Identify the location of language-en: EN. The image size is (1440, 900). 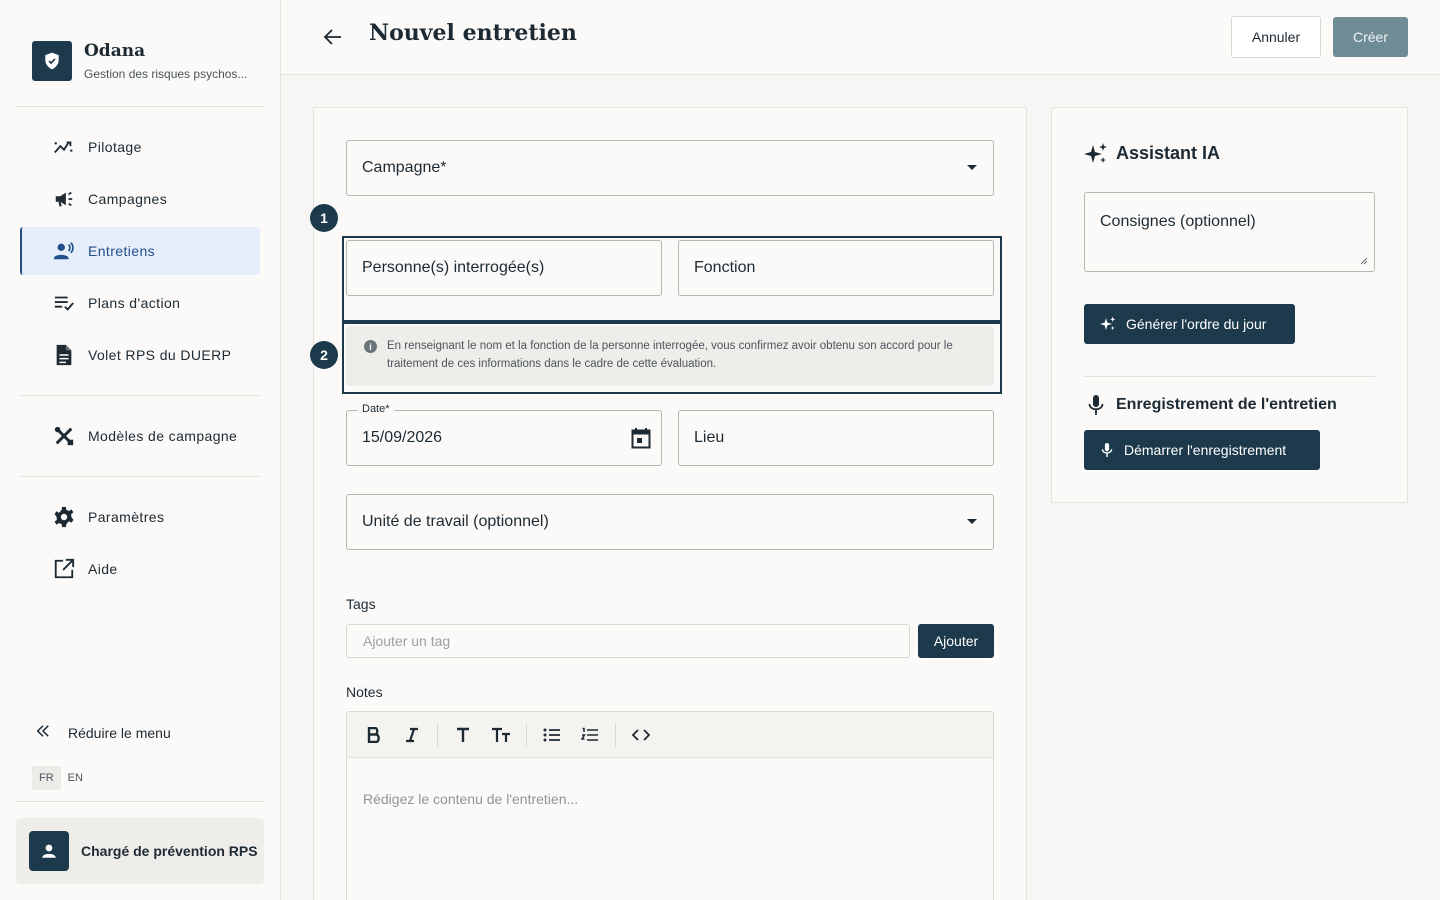
(75, 778).